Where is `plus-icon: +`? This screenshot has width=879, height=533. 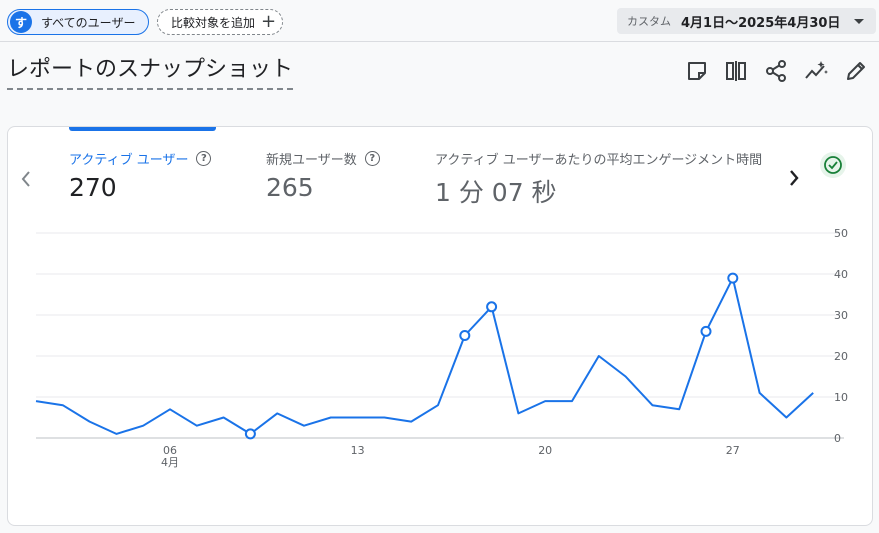
plus-icon: + is located at coordinates (269, 21).